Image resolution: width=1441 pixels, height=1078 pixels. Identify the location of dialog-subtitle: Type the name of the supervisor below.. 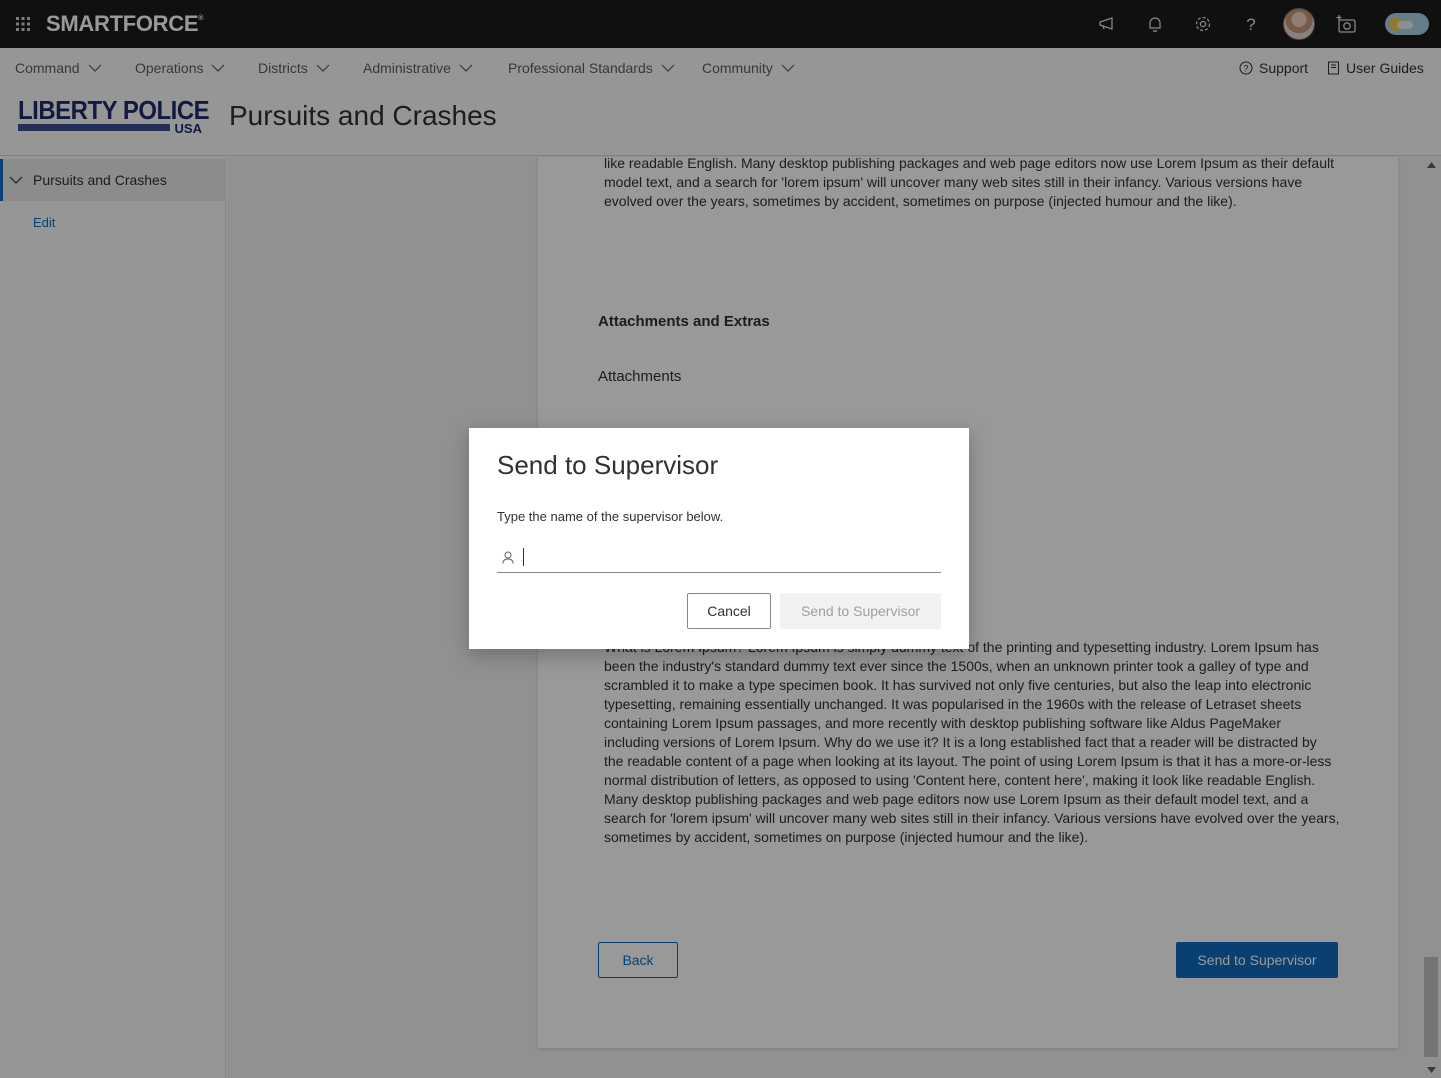
(610, 516).